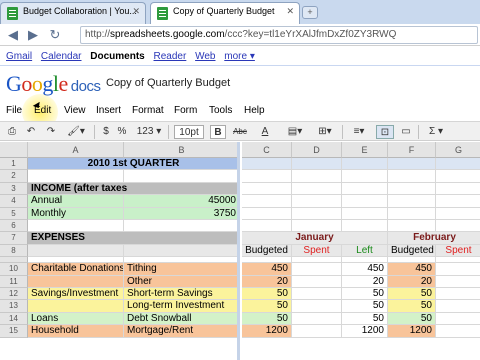 This screenshot has width=480, height=360. Describe the element at coordinates (239, 56) in the screenshot. I see `gbar-more-menu: more ▾` at that location.